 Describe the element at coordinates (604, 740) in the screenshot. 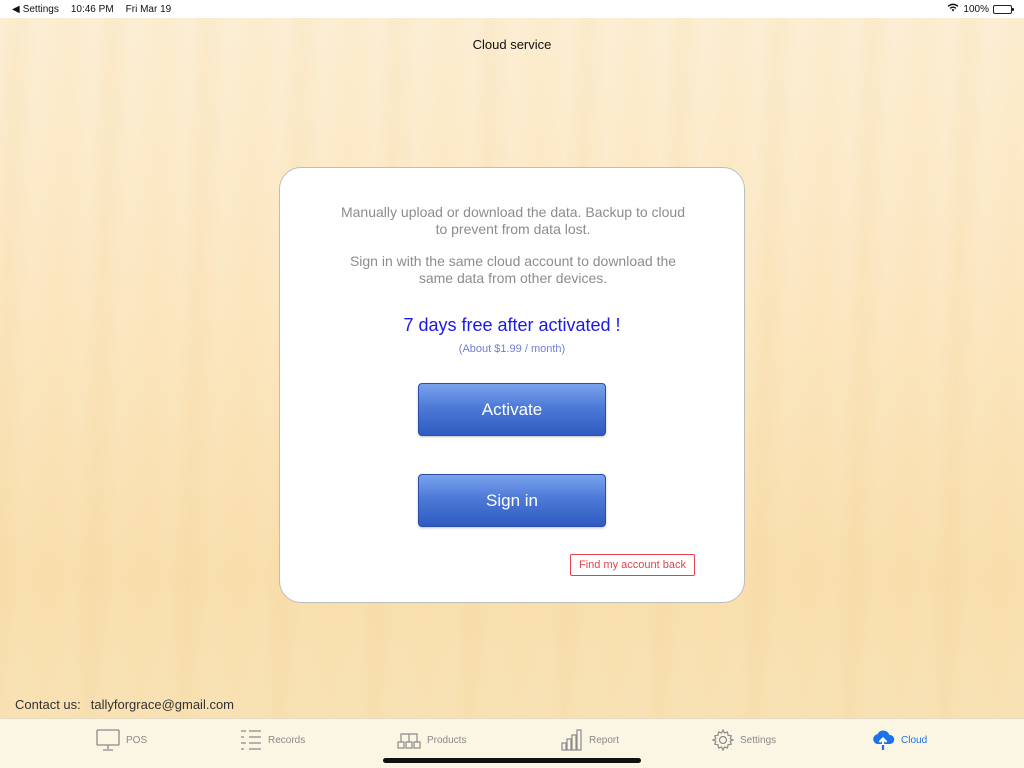

I see `tab-report-label: Report` at that location.